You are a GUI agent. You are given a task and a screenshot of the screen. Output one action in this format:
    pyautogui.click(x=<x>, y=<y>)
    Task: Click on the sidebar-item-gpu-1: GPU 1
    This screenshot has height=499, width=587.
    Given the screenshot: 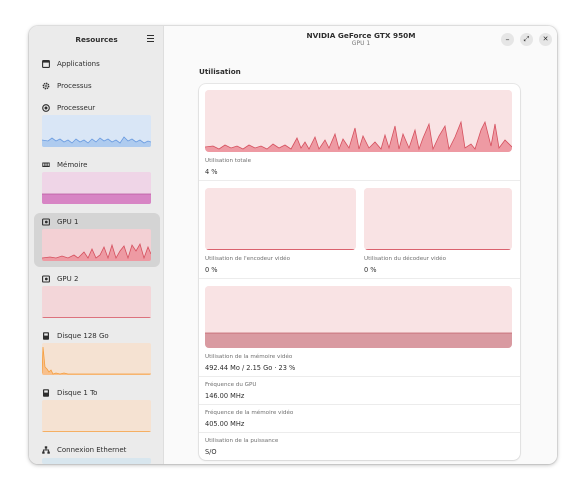 What is the action you would take?
    pyautogui.click(x=97, y=240)
    